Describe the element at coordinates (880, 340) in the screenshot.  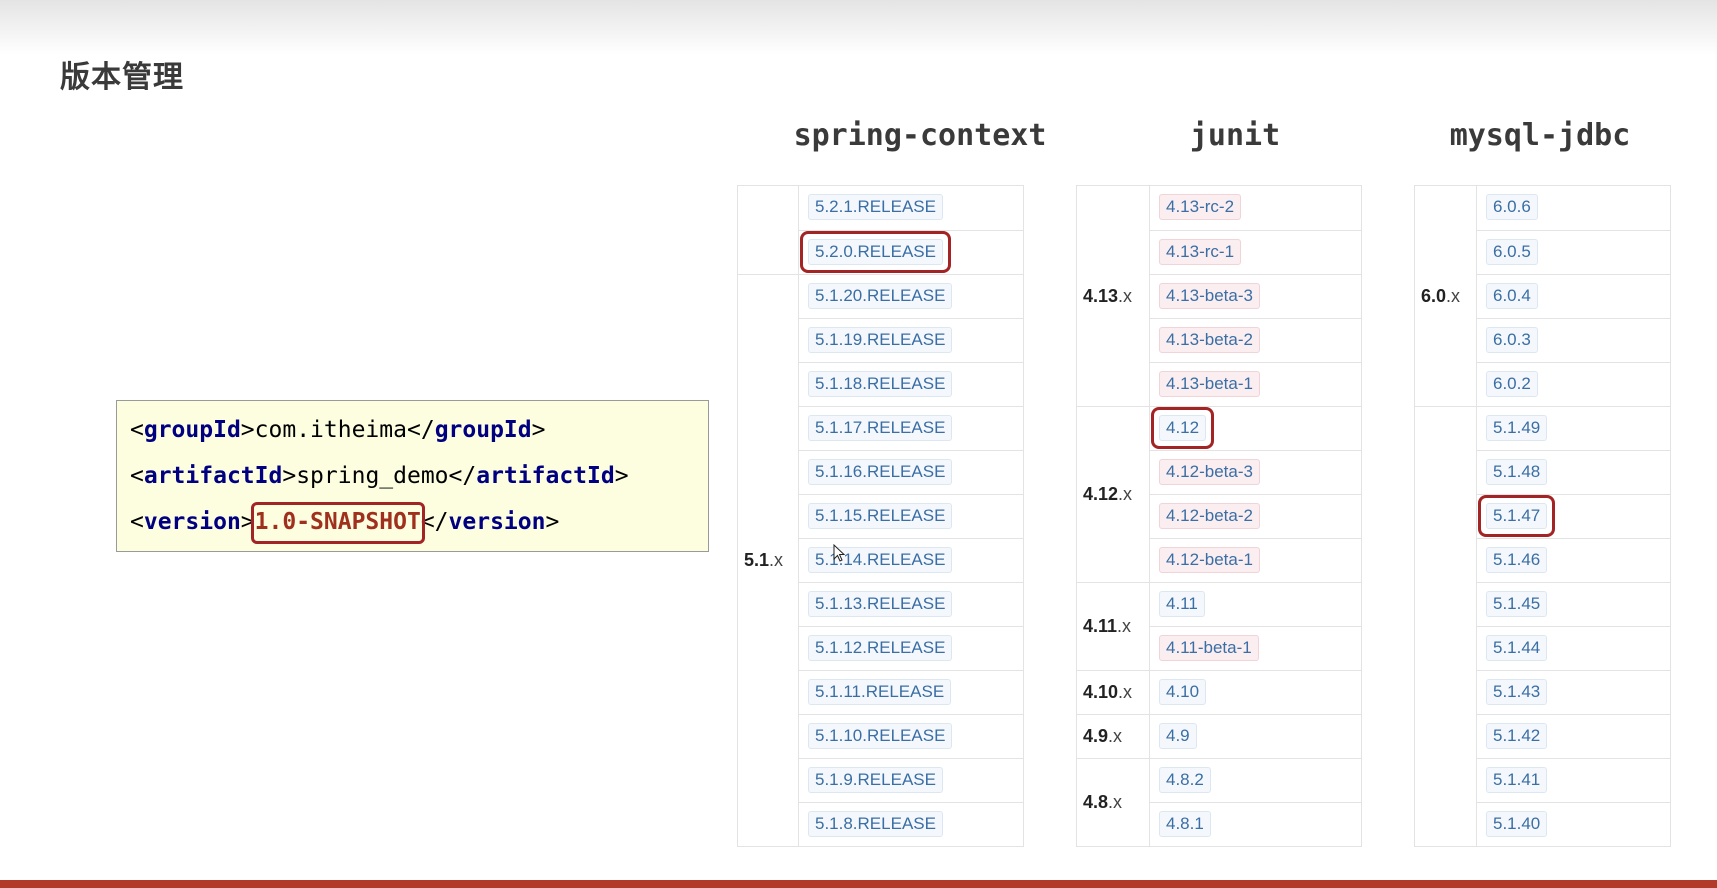
I see `version-link: 5.1.19.RELEASE` at that location.